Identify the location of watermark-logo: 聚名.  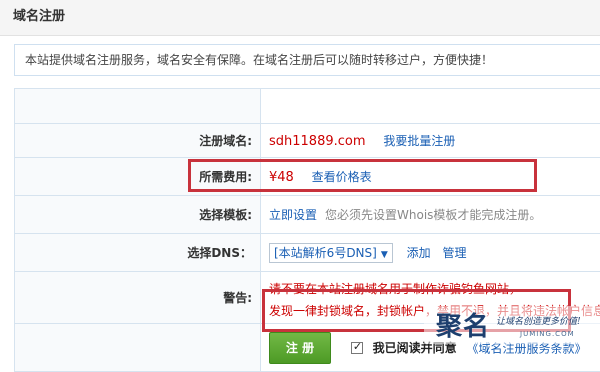
(463, 324).